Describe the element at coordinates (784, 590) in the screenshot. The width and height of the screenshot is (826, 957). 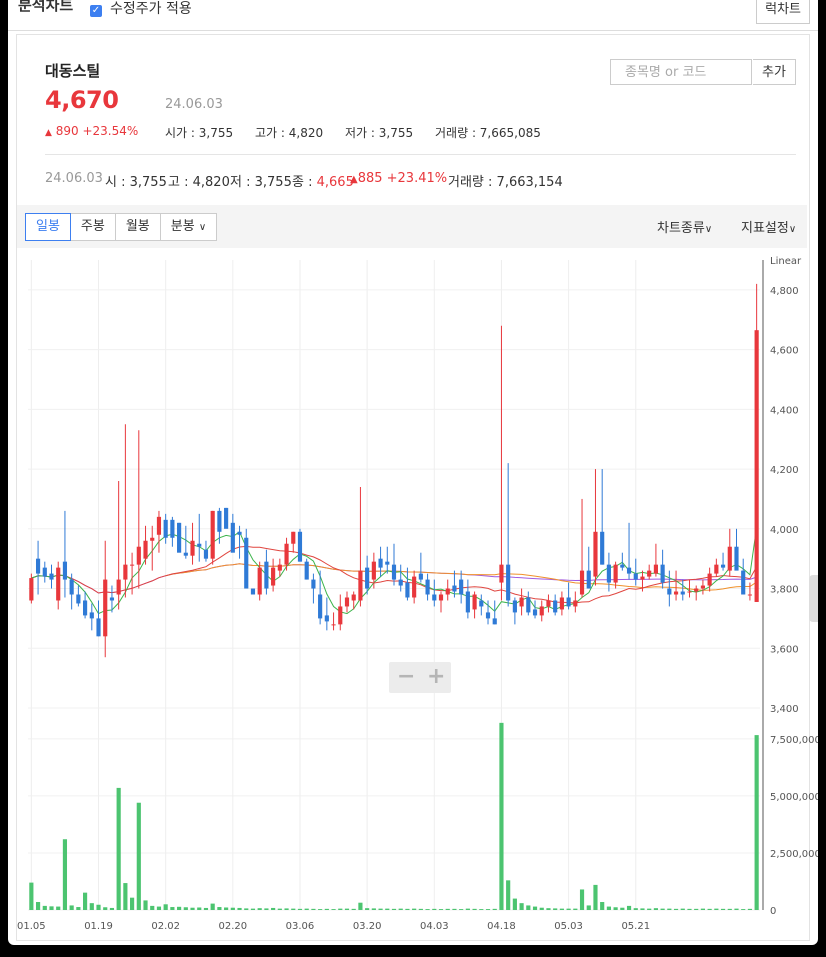
I see `y-tick-label: 3,800` at that location.